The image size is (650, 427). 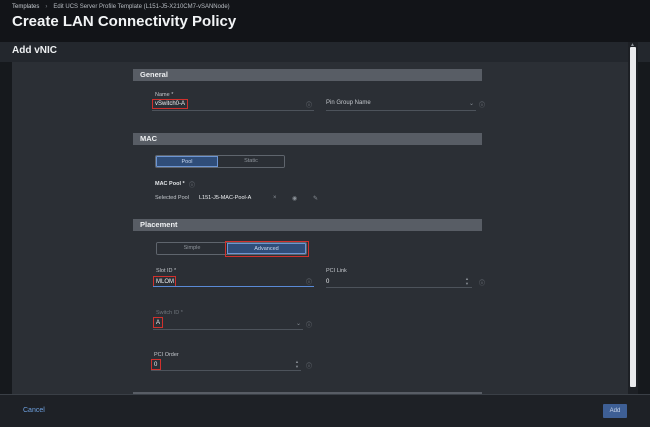 I want to click on name-underline, so click(x=233, y=110).